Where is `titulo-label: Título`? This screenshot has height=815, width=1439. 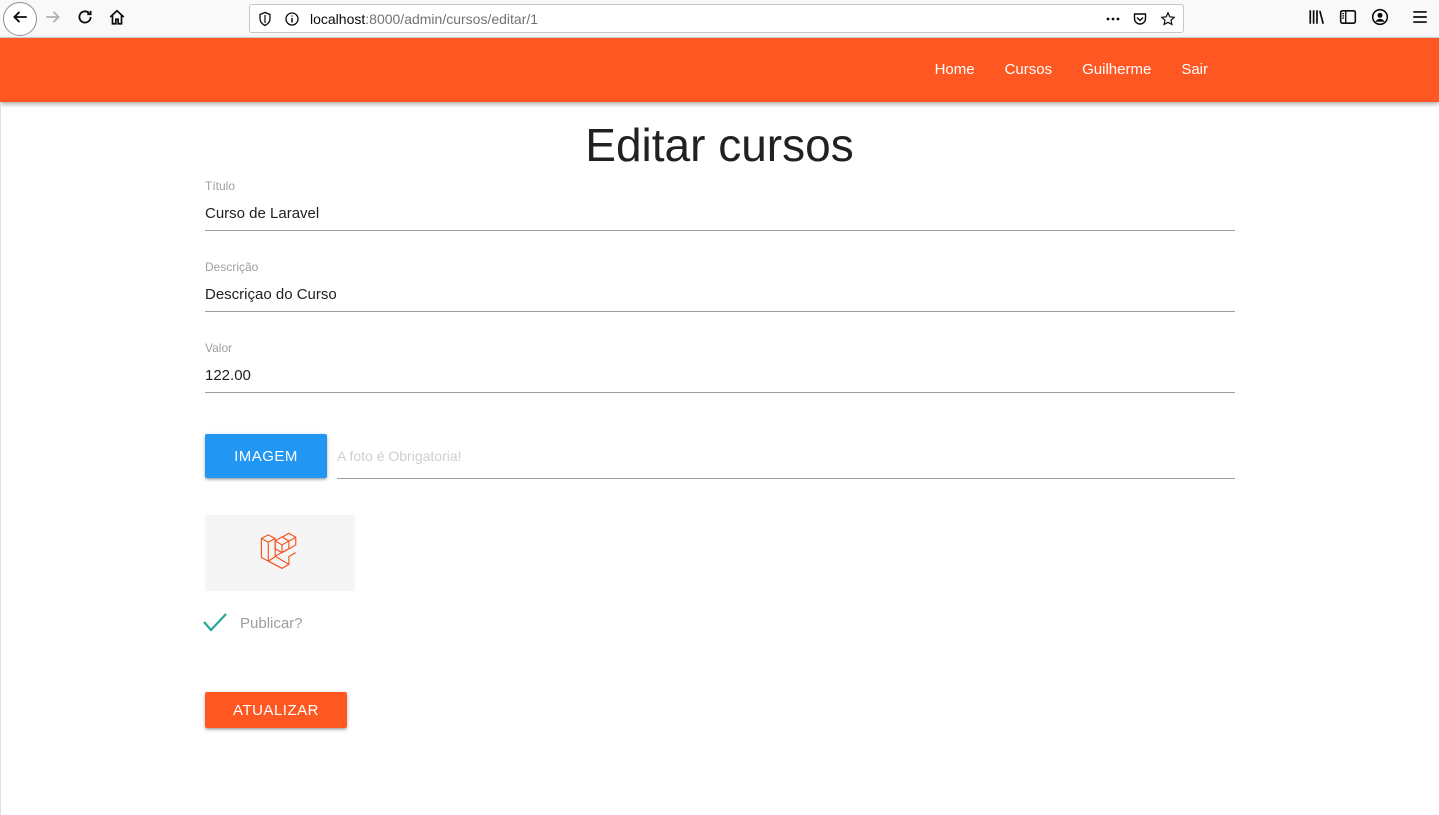
titulo-label: Título is located at coordinates (220, 186).